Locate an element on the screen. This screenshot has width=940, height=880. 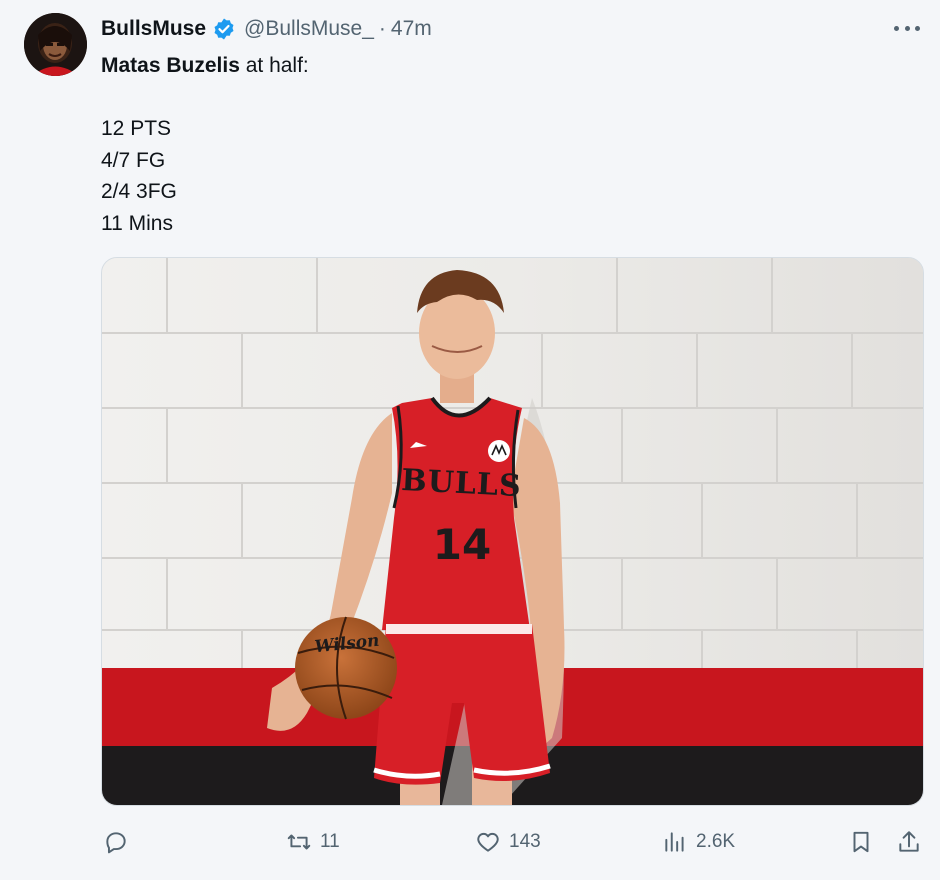
avatar is located at coordinates (55, 44).